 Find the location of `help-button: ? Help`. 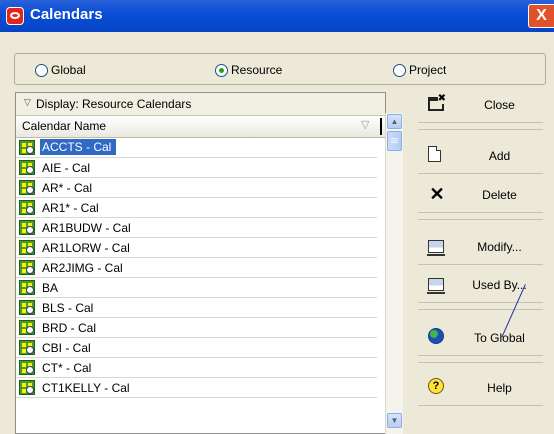

help-button: ? Help is located at coordinates (480, 388).